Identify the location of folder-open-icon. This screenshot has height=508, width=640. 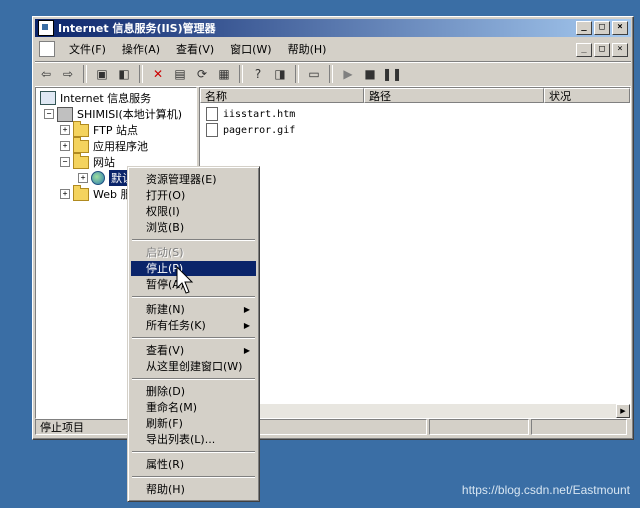
(81, 160).